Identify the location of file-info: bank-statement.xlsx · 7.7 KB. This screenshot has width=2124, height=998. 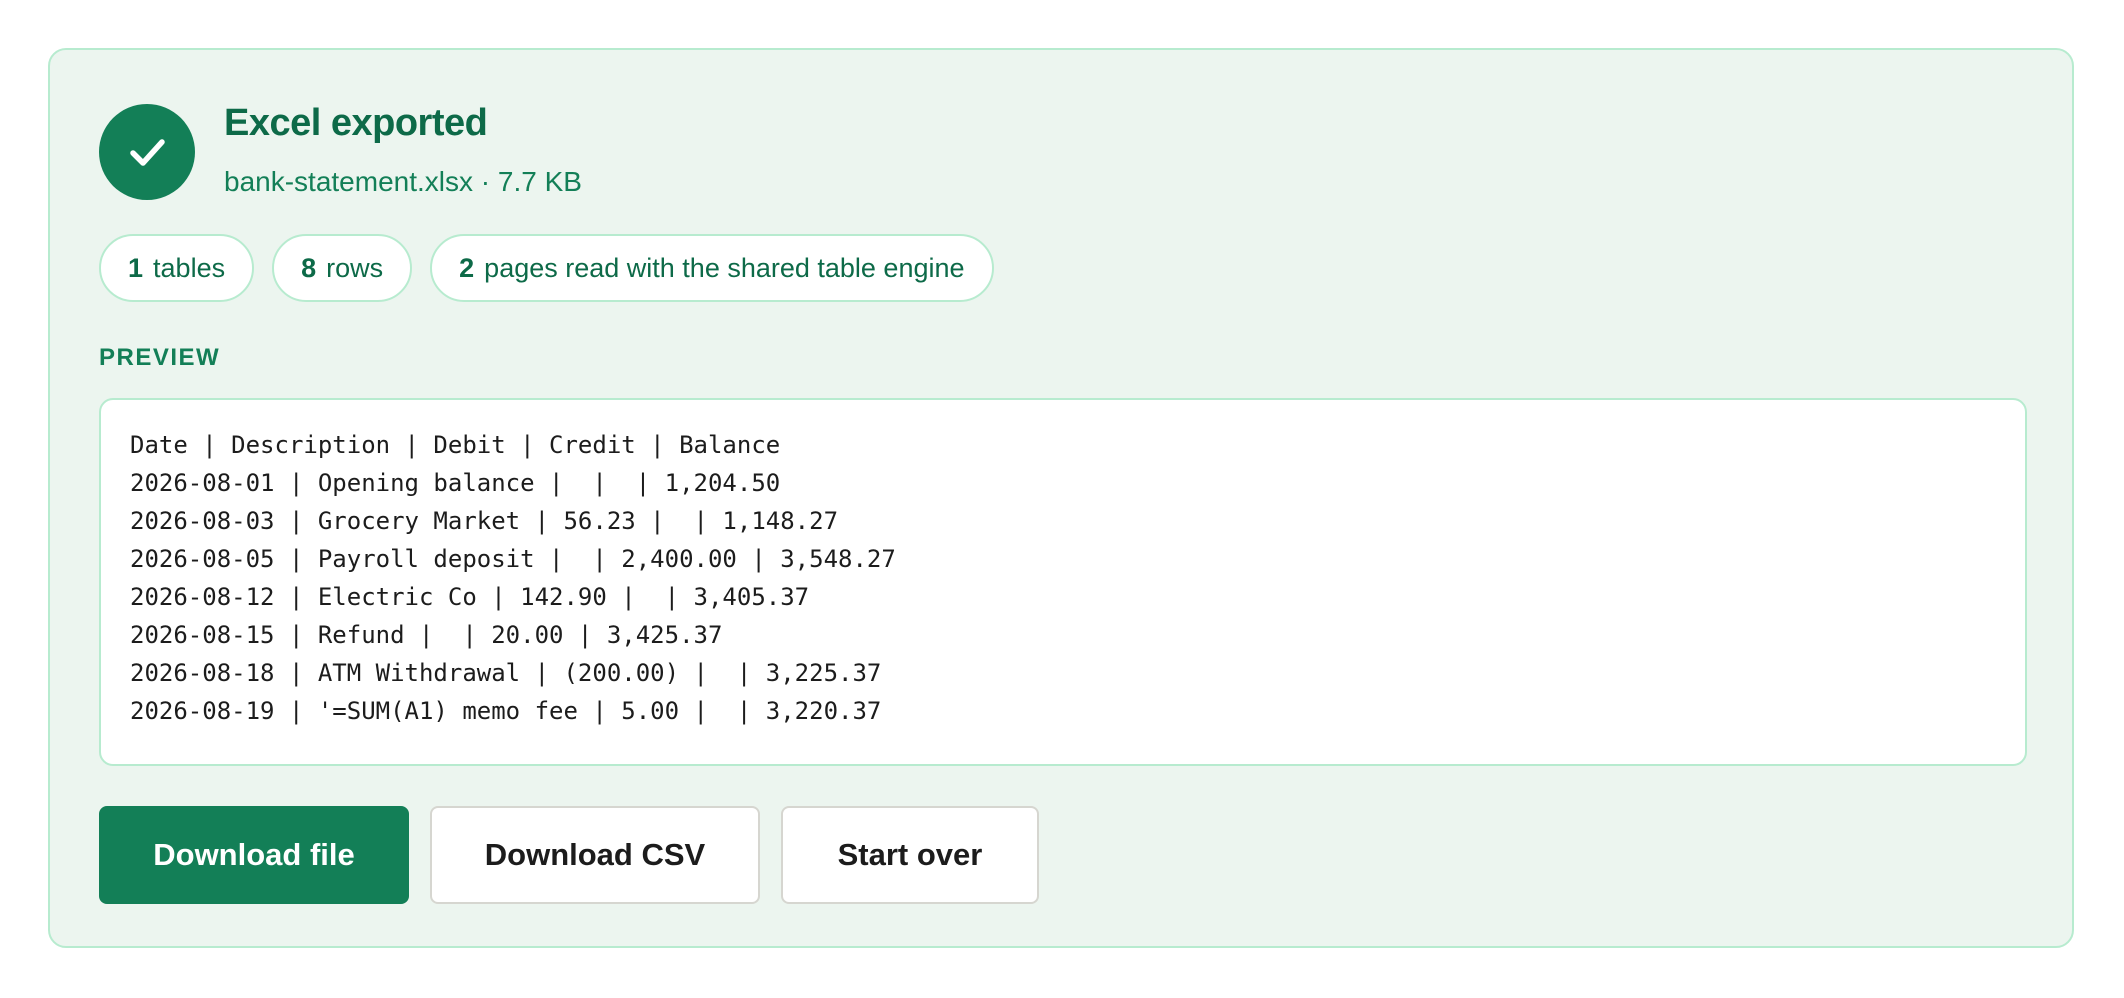
(403, 181).